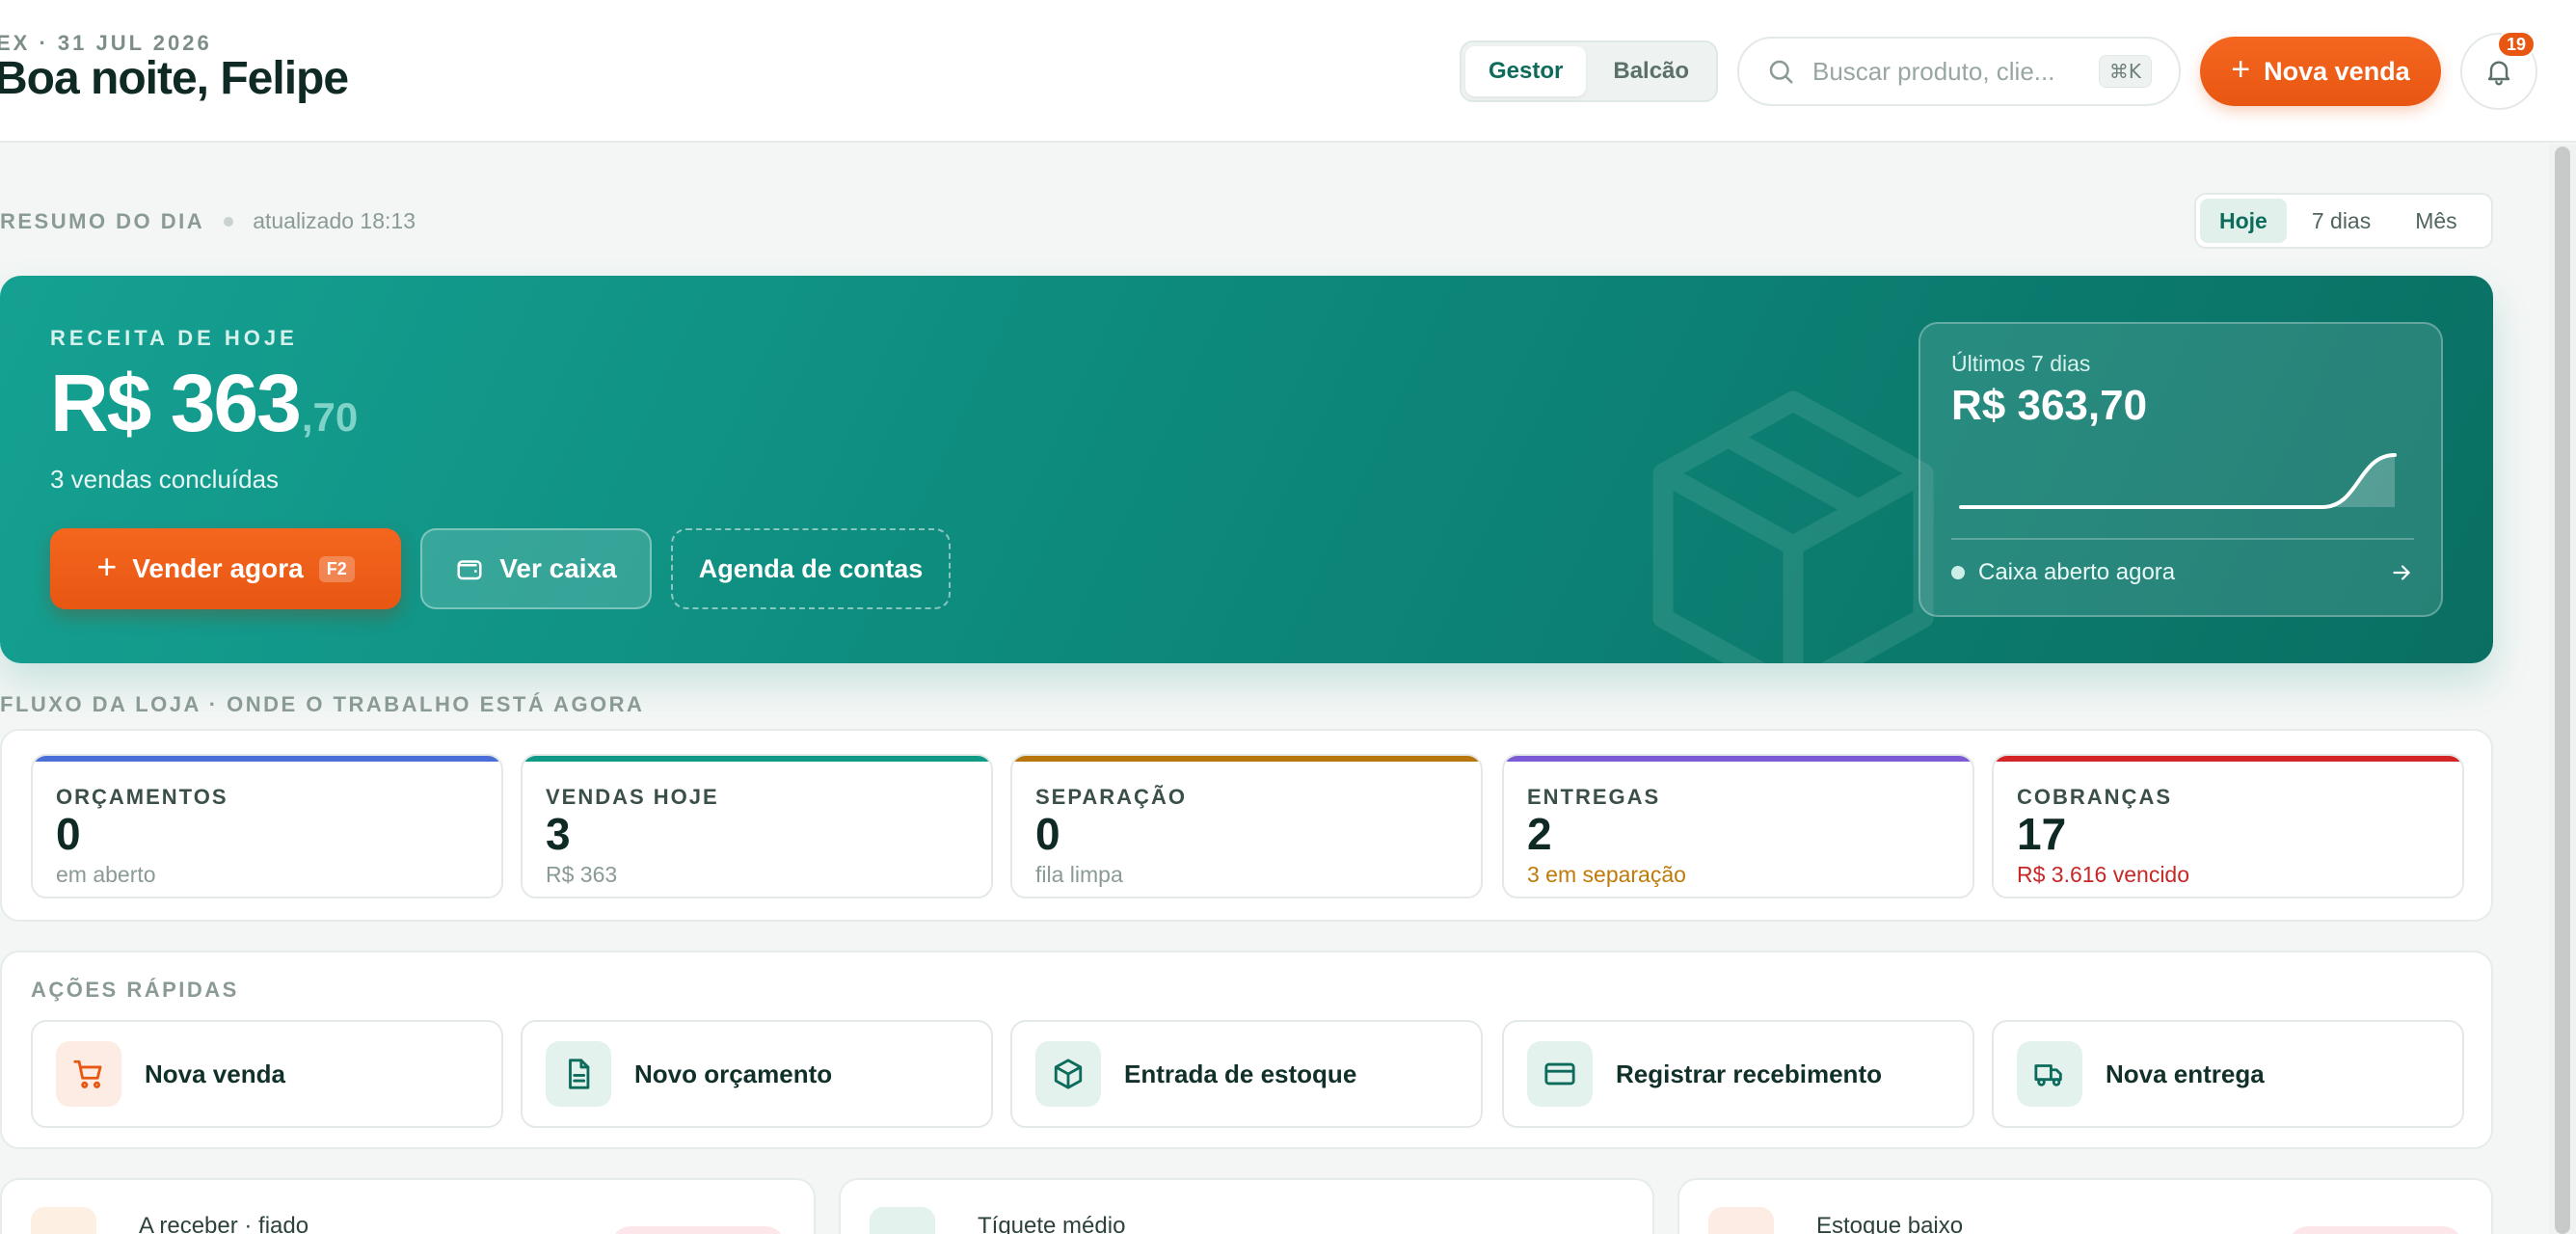  What do you see at coordinates (2228, 826) in the screenshot?
I see `flow-card-cobrancas: COBRANÇAS 17 R$ 3.616 vencido` at bounding box center [2228, 826].